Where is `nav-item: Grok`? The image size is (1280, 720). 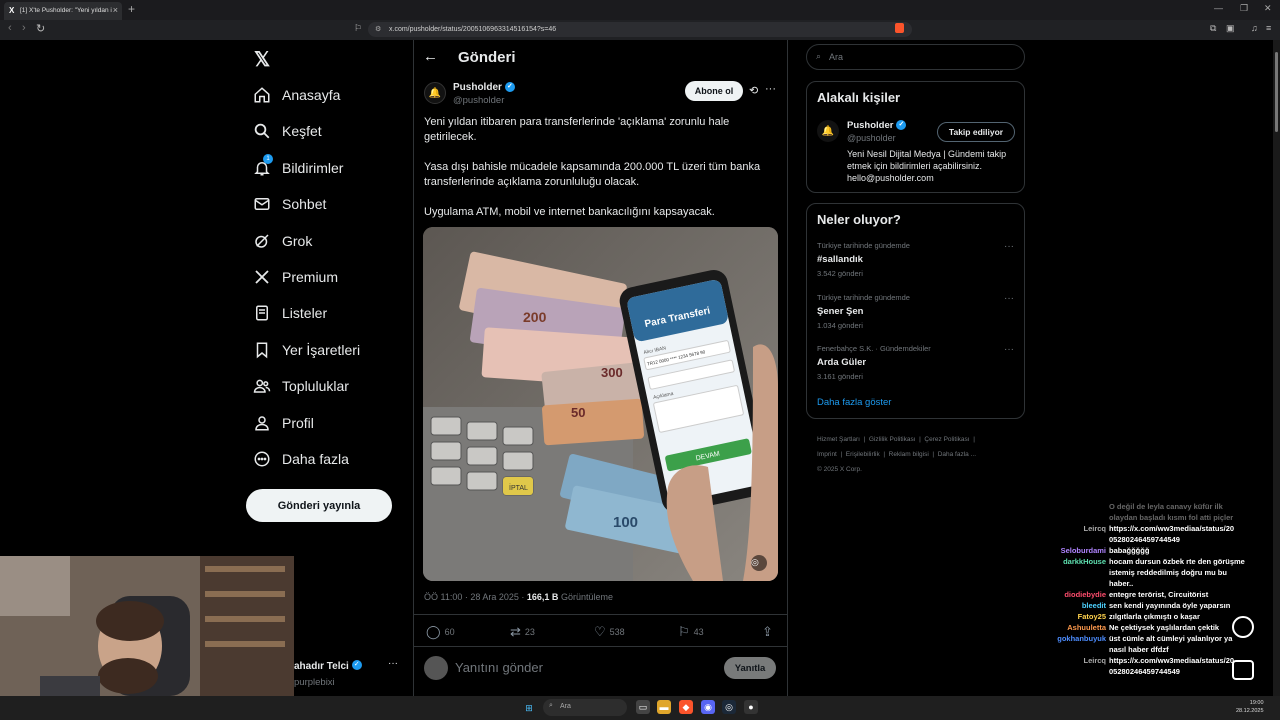 nav-item: Grok is located at coordinates (325, 241).